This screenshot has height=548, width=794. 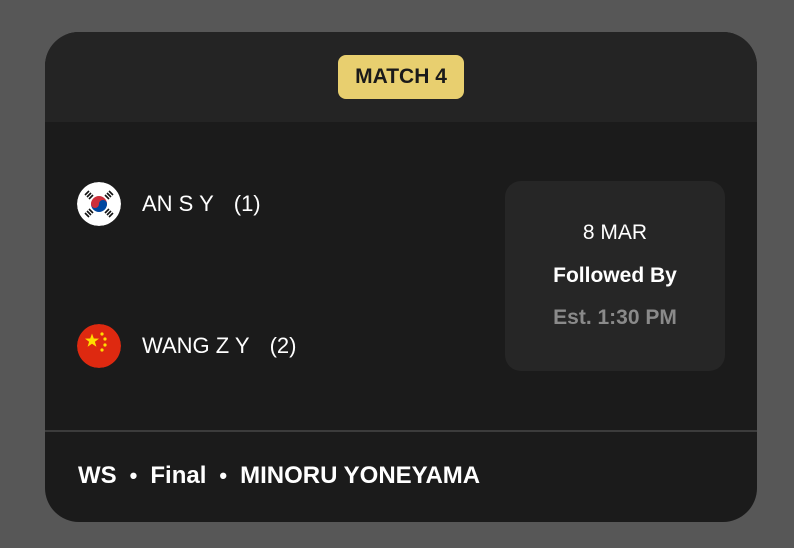 I want to click on player-row-1: AN S Y (1), so click(x=169, y=204).